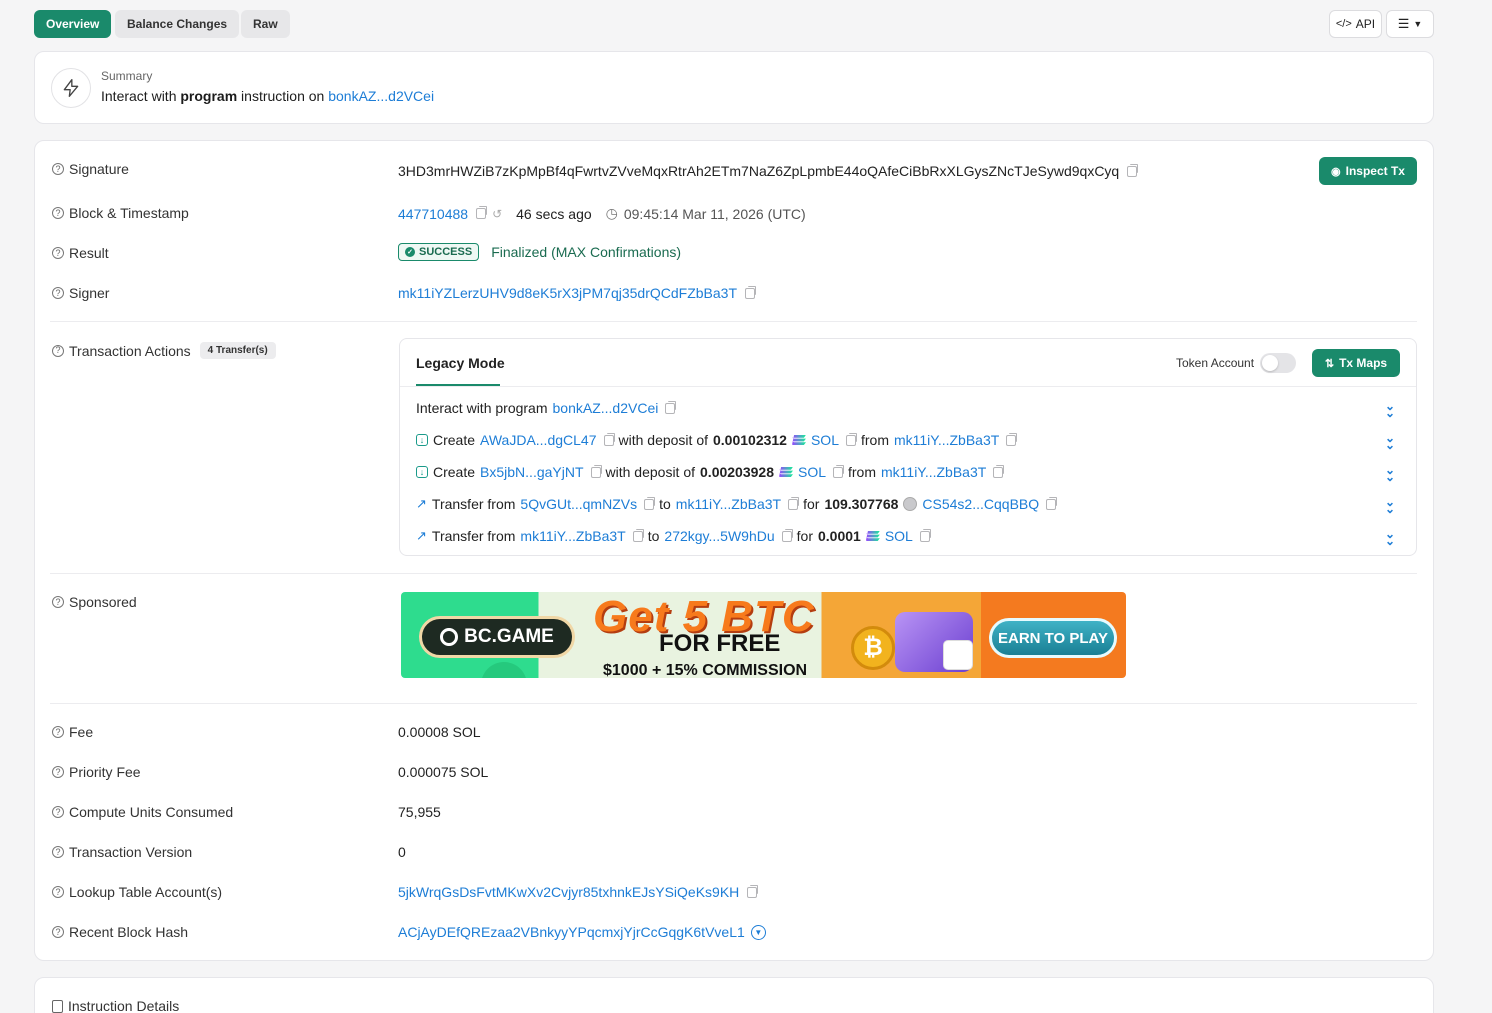  I want to click on bitcoin-icon: ₿, so click(873, 648).